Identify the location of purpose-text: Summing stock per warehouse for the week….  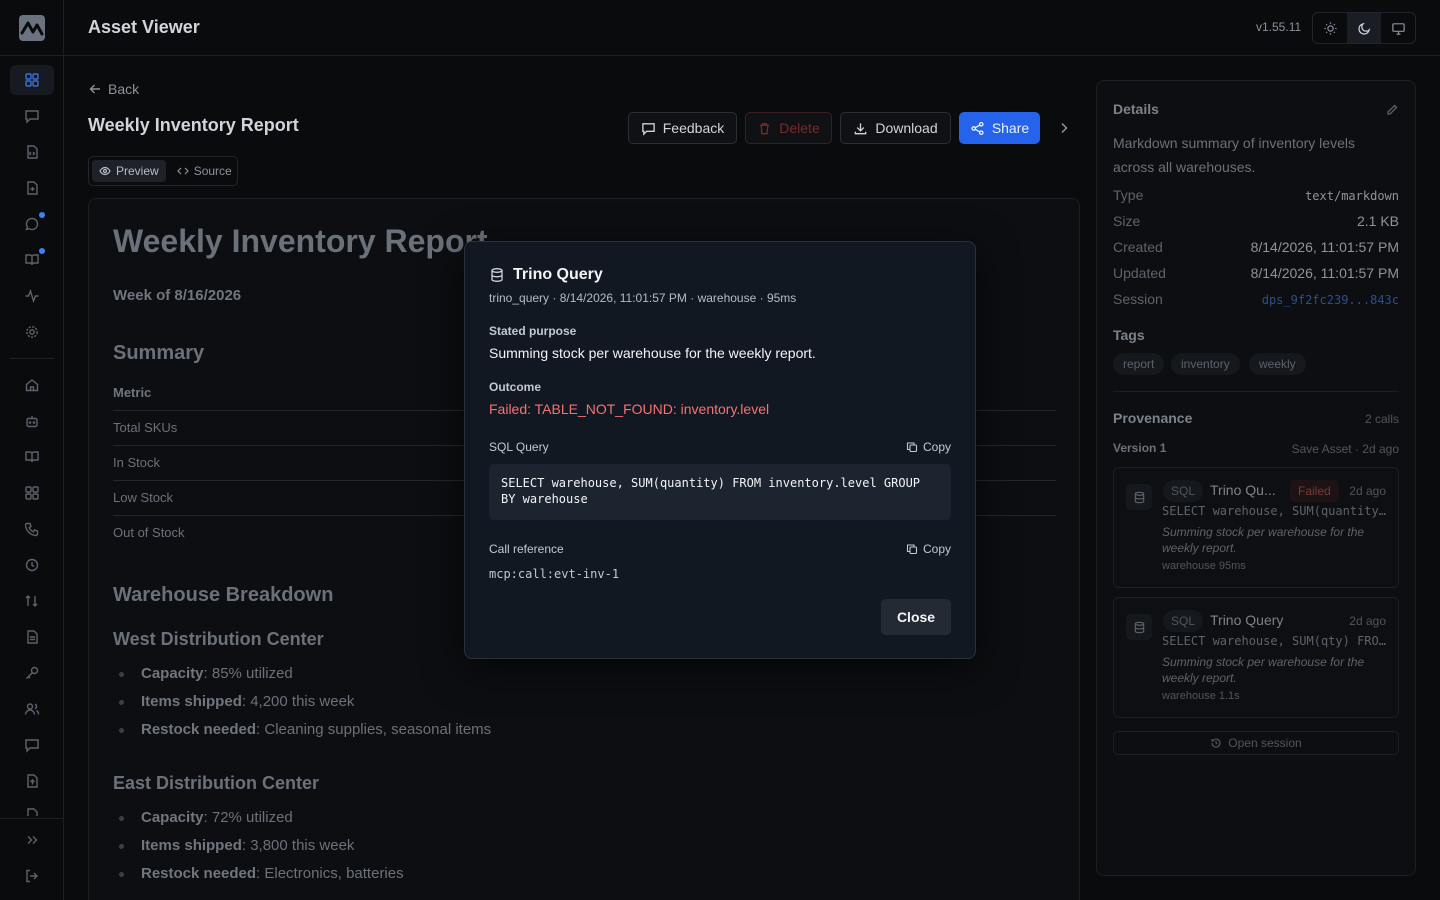
(652, 353).